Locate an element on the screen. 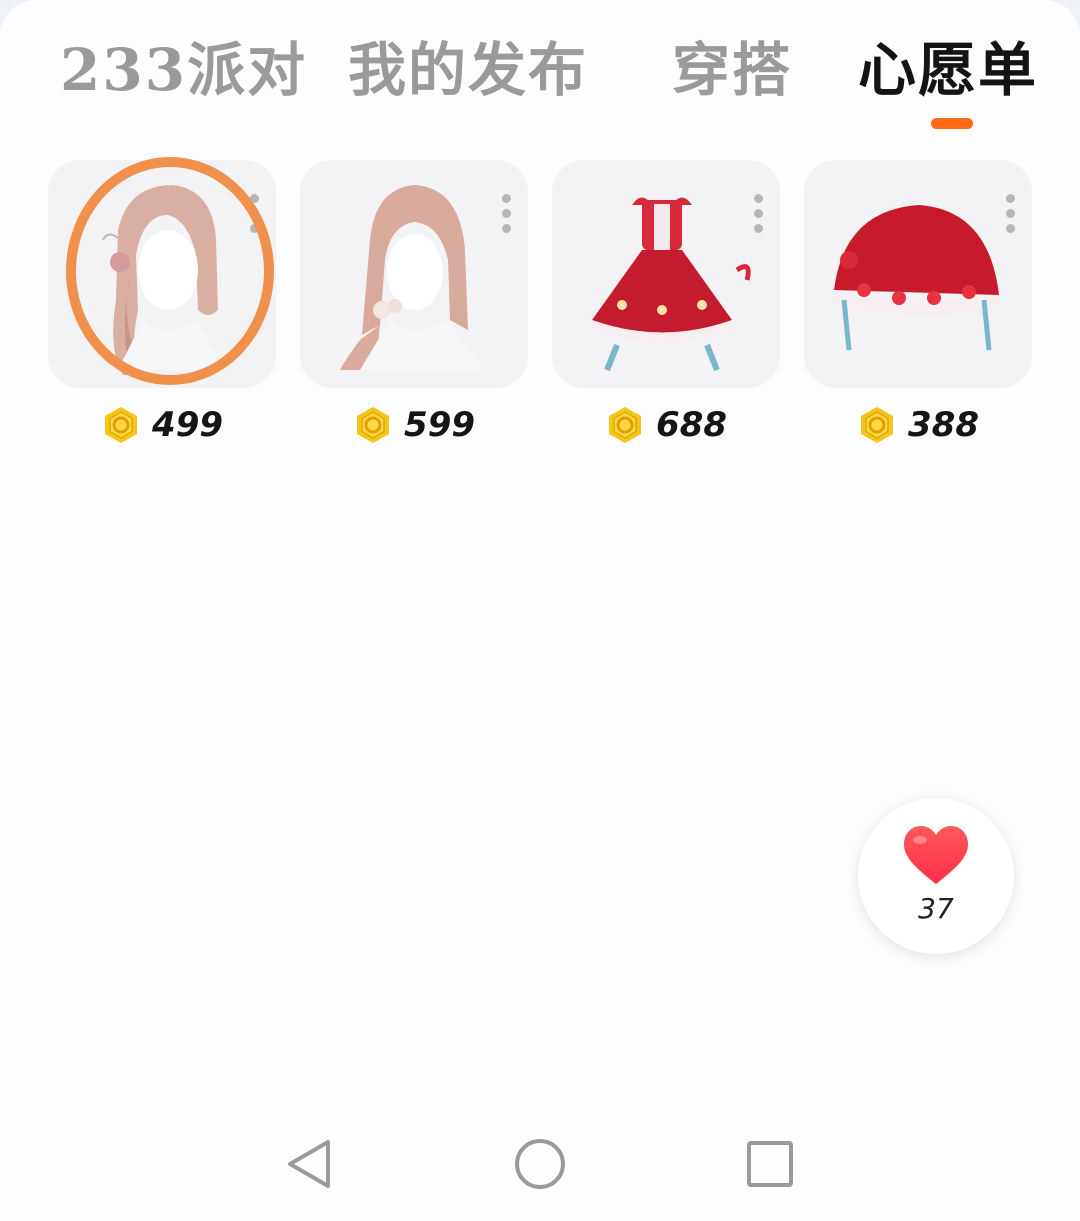  item-price: 688 is located at coordinates (666, 428).